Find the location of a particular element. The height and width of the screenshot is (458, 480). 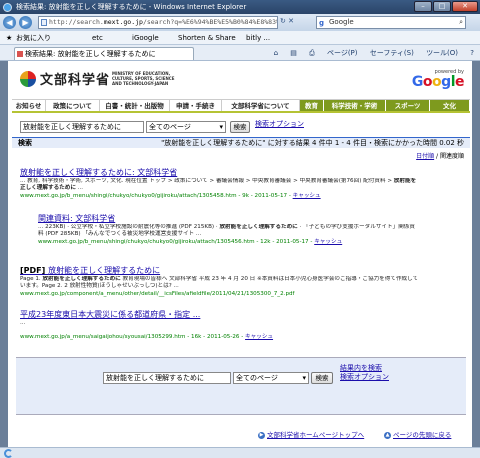

footer-top: ▲ ページの先頭に戻る is located at coordinates (417, 434).